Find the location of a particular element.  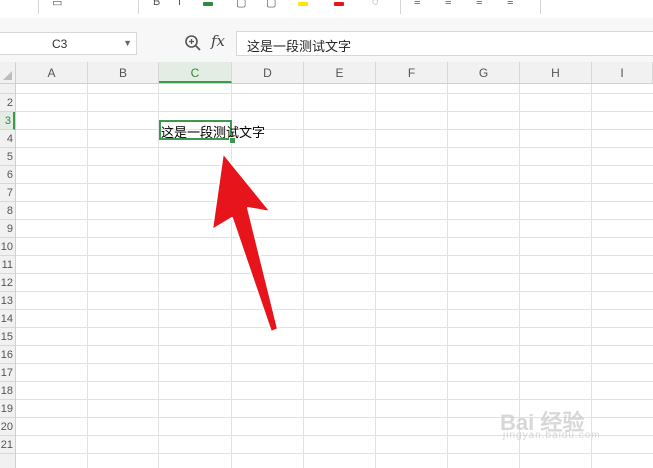

column-headers: A B C D E F G H I is located at coordinates (334, 73).